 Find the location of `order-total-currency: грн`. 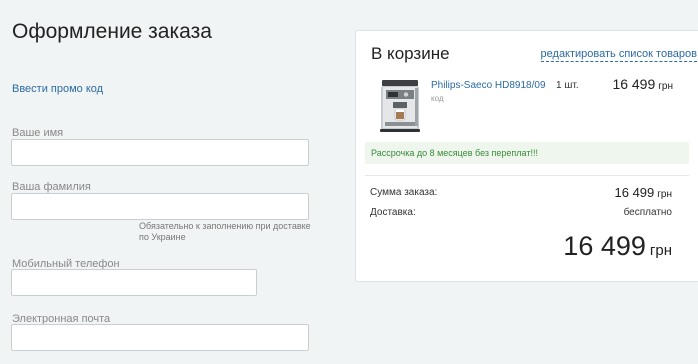

order-total-currency: грн is located at coordinates (660, 250).